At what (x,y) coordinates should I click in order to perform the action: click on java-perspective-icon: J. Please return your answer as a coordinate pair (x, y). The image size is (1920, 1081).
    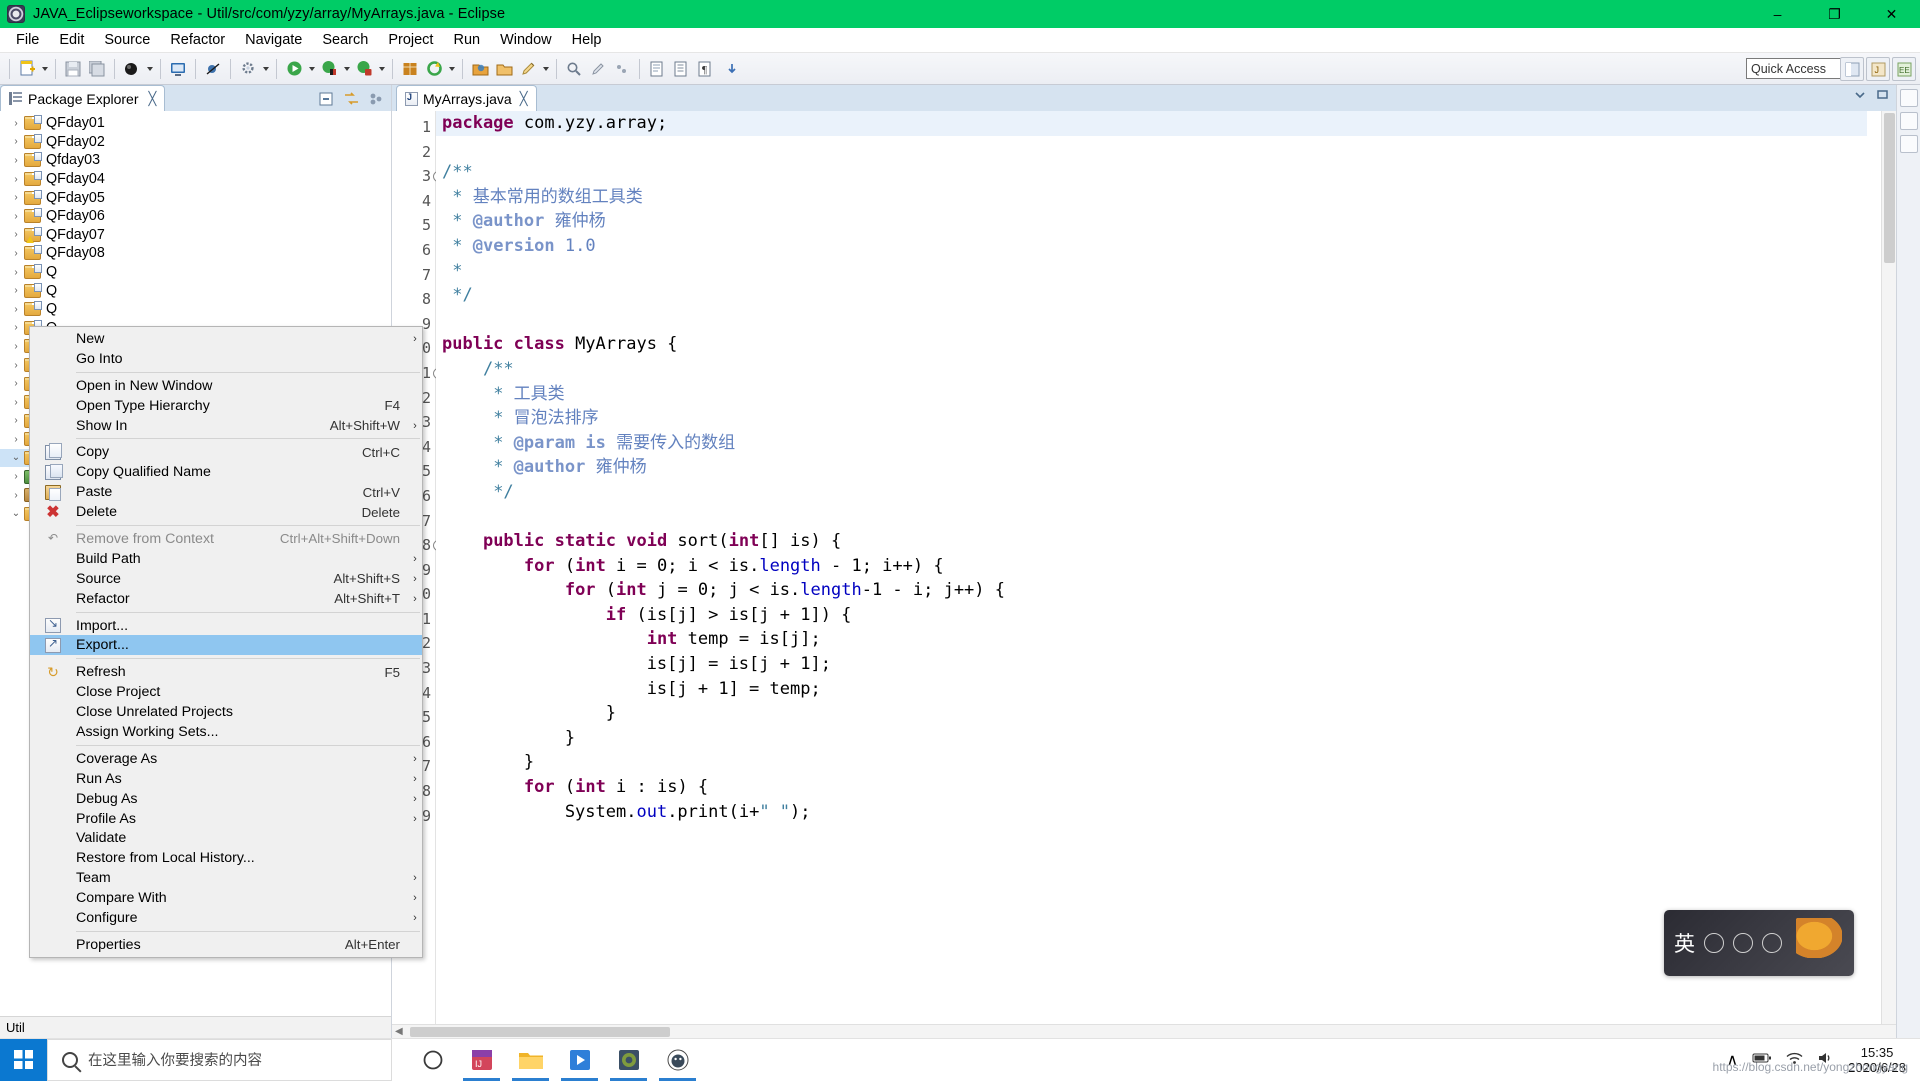
    Looking at the image, I should click on (1878, 69).